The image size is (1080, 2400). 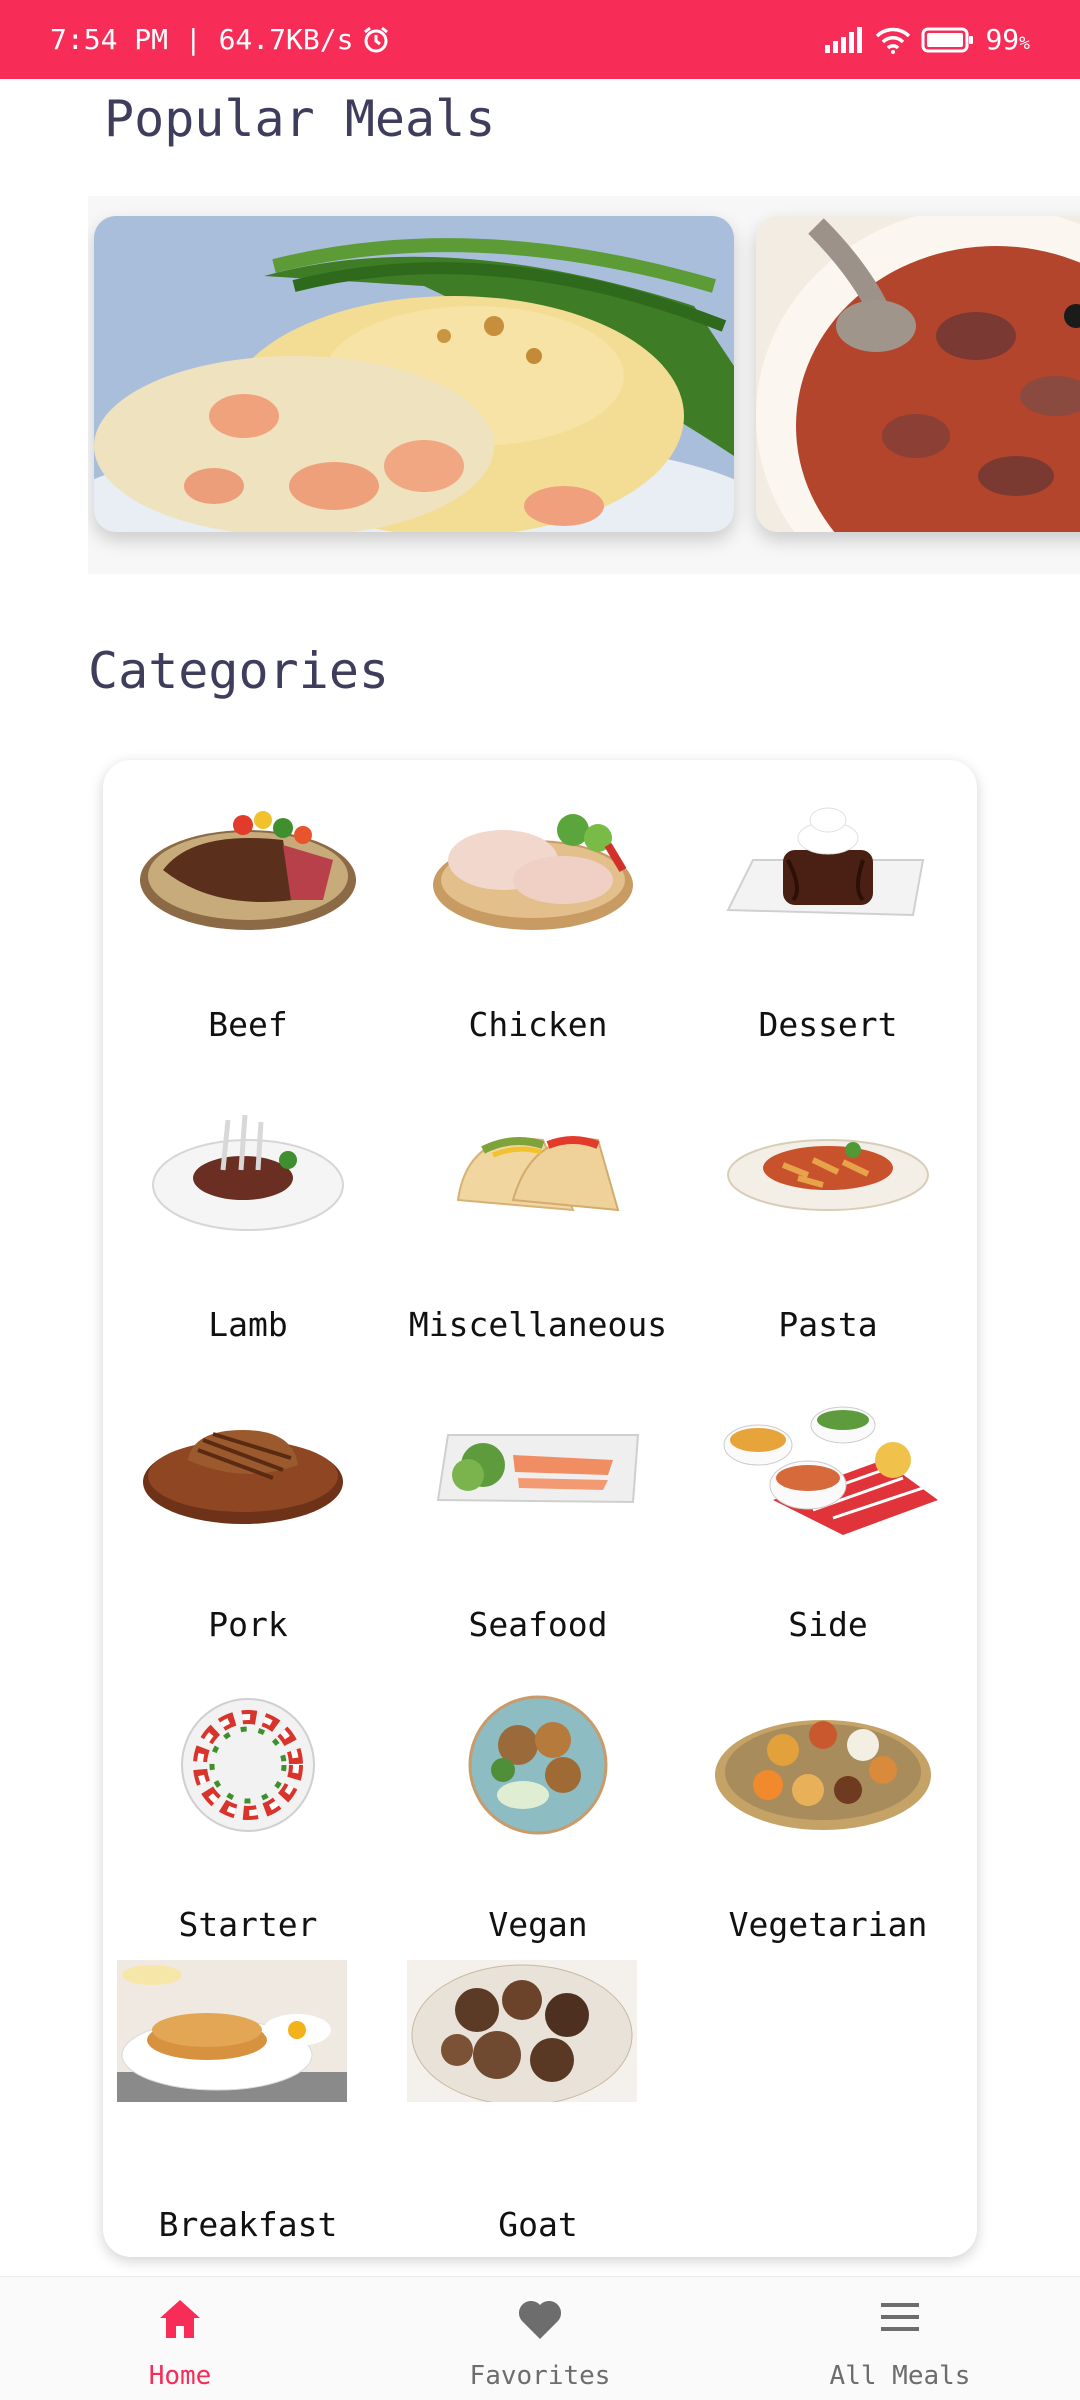 What do you see at coordinates (248, 1324) in the screenshot?
I see `category-label: Lamb` at bounding box center [248, 1324].